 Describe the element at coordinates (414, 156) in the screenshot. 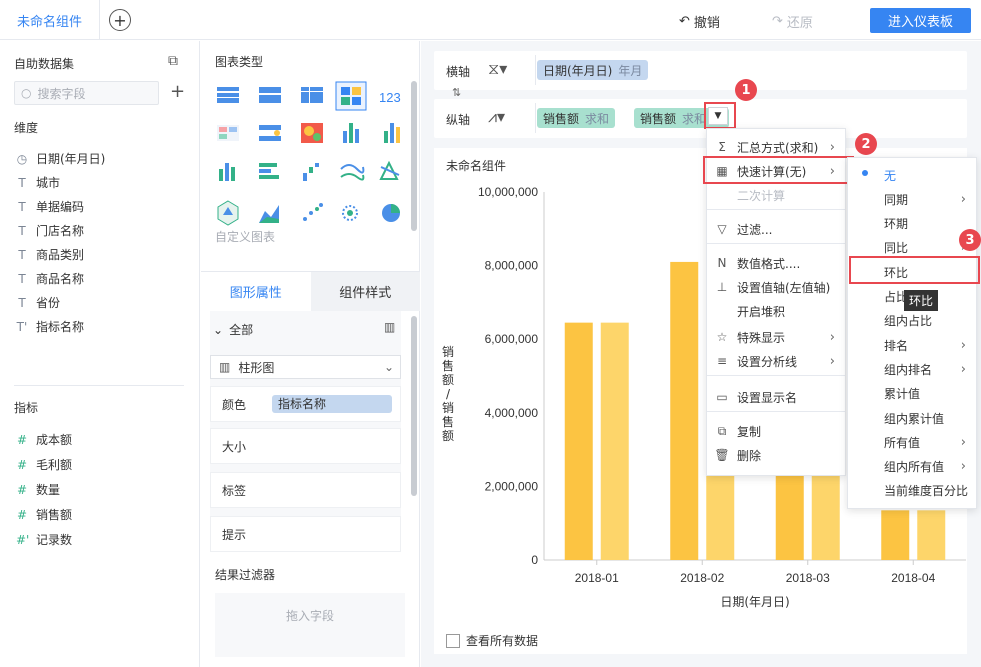

I see `chart-type-scrollbar` at that location.